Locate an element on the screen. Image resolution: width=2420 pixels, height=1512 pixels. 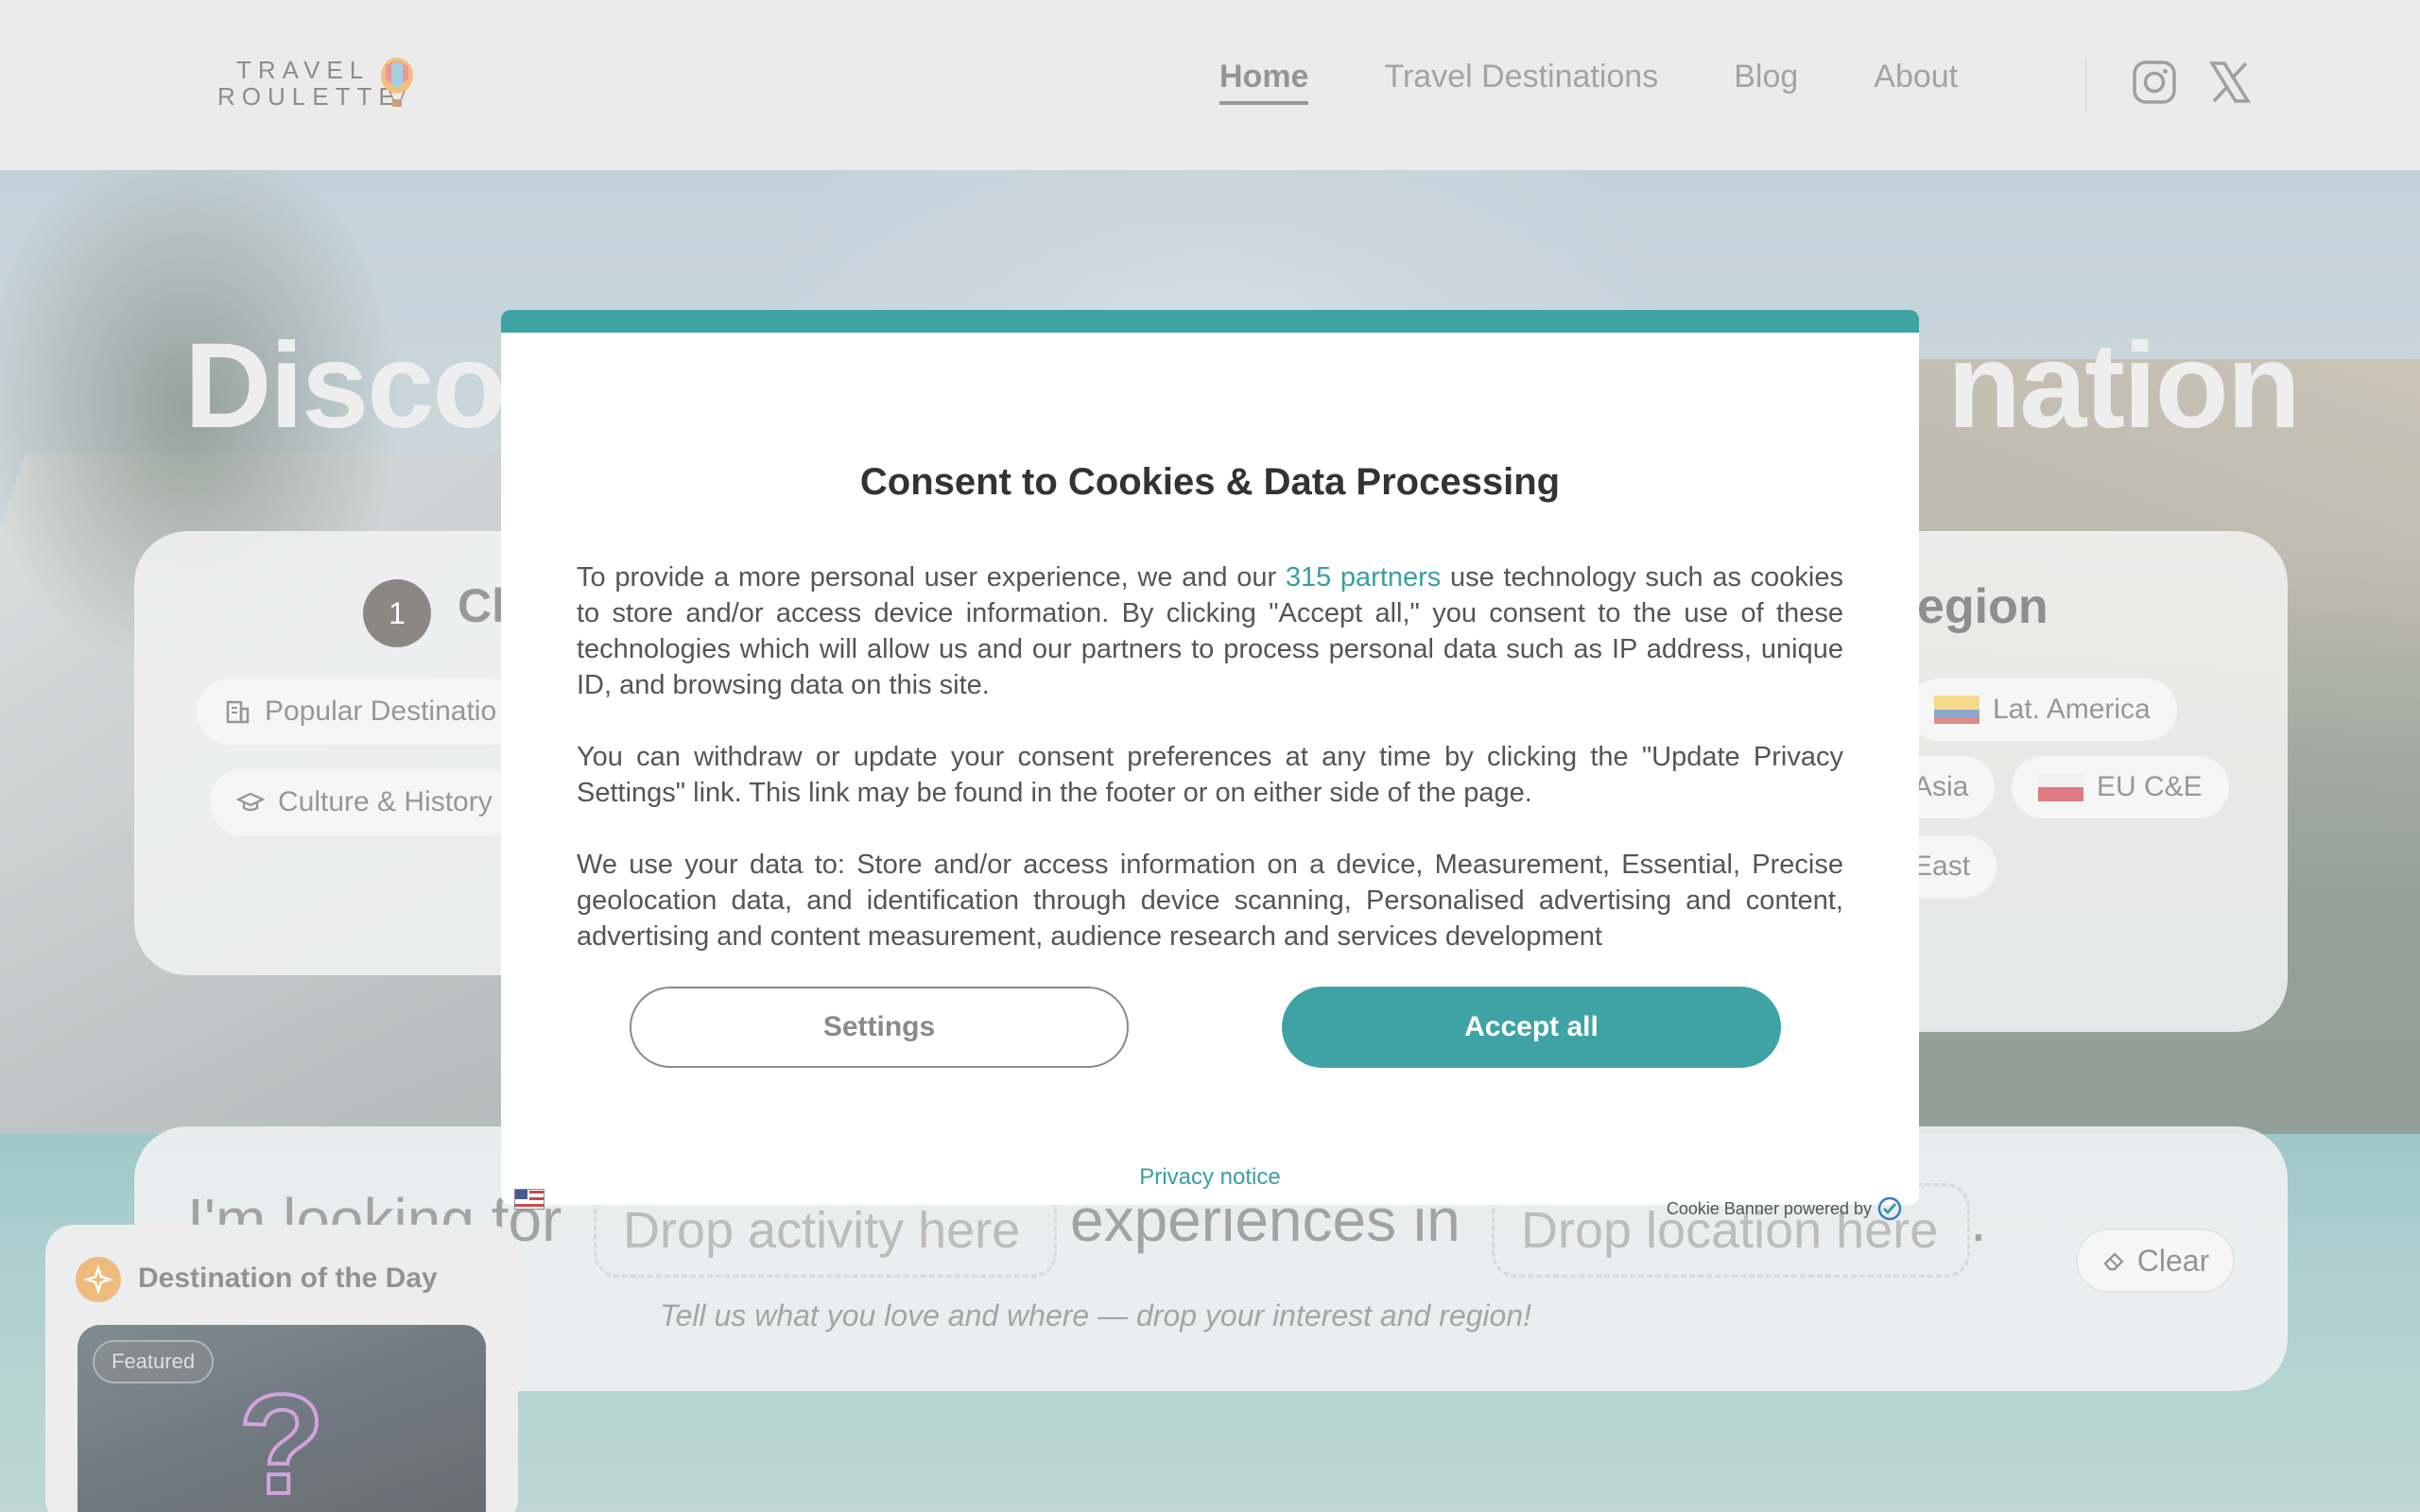
shield-check-icon is located at coordinates (1889, 1208).